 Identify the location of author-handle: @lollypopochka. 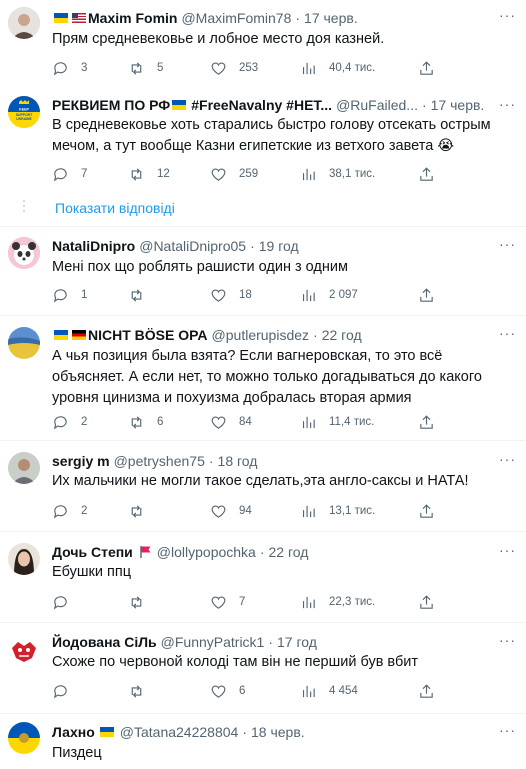
(206, 552).